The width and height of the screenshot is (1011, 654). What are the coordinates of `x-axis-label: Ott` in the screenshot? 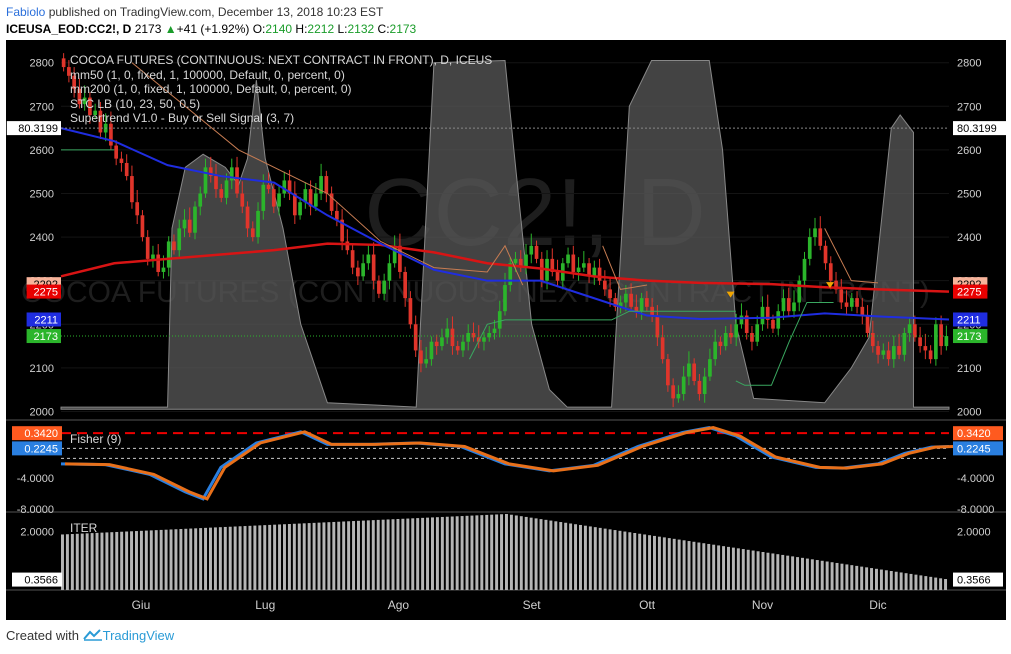 It's located at (647, 605).